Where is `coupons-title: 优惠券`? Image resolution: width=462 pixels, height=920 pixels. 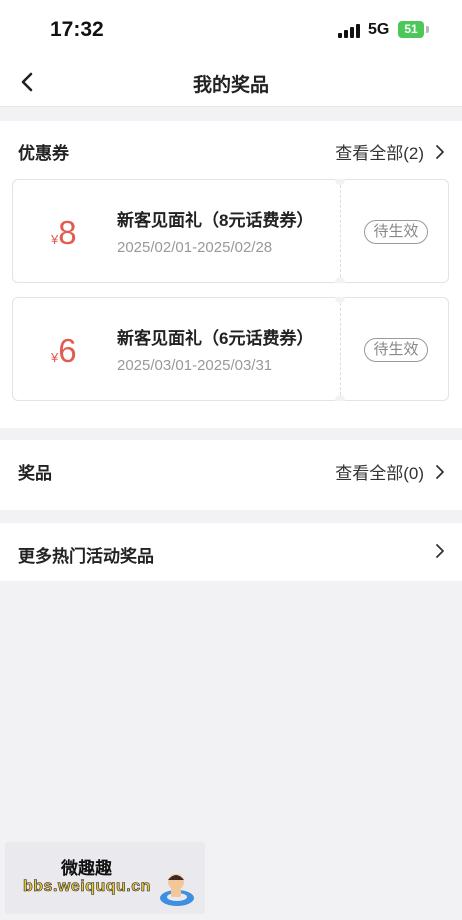
coupons-title: 优惠券 is located at coordinates (43, 153).